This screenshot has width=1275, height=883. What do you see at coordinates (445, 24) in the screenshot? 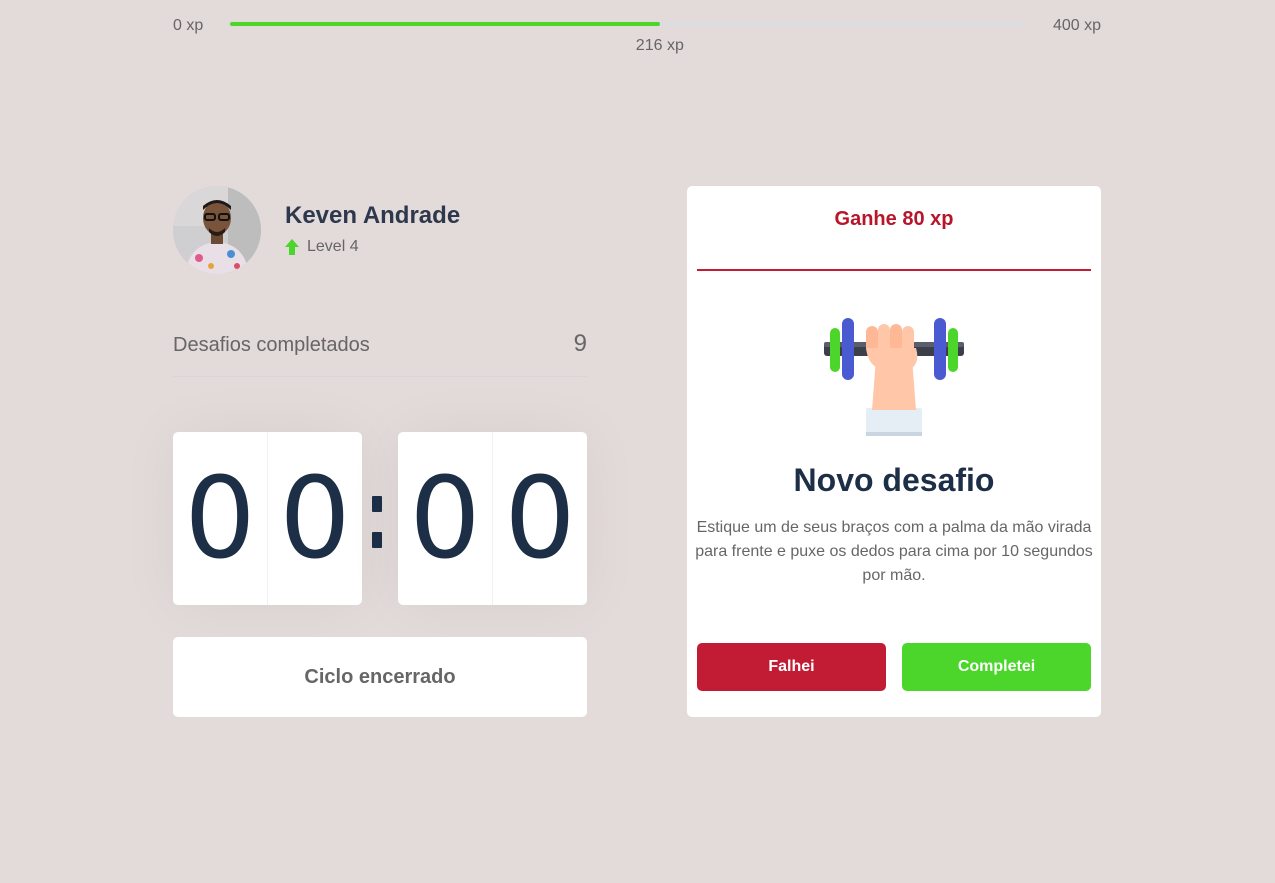
I see `xp-fill` at bounding box center [445, 24].